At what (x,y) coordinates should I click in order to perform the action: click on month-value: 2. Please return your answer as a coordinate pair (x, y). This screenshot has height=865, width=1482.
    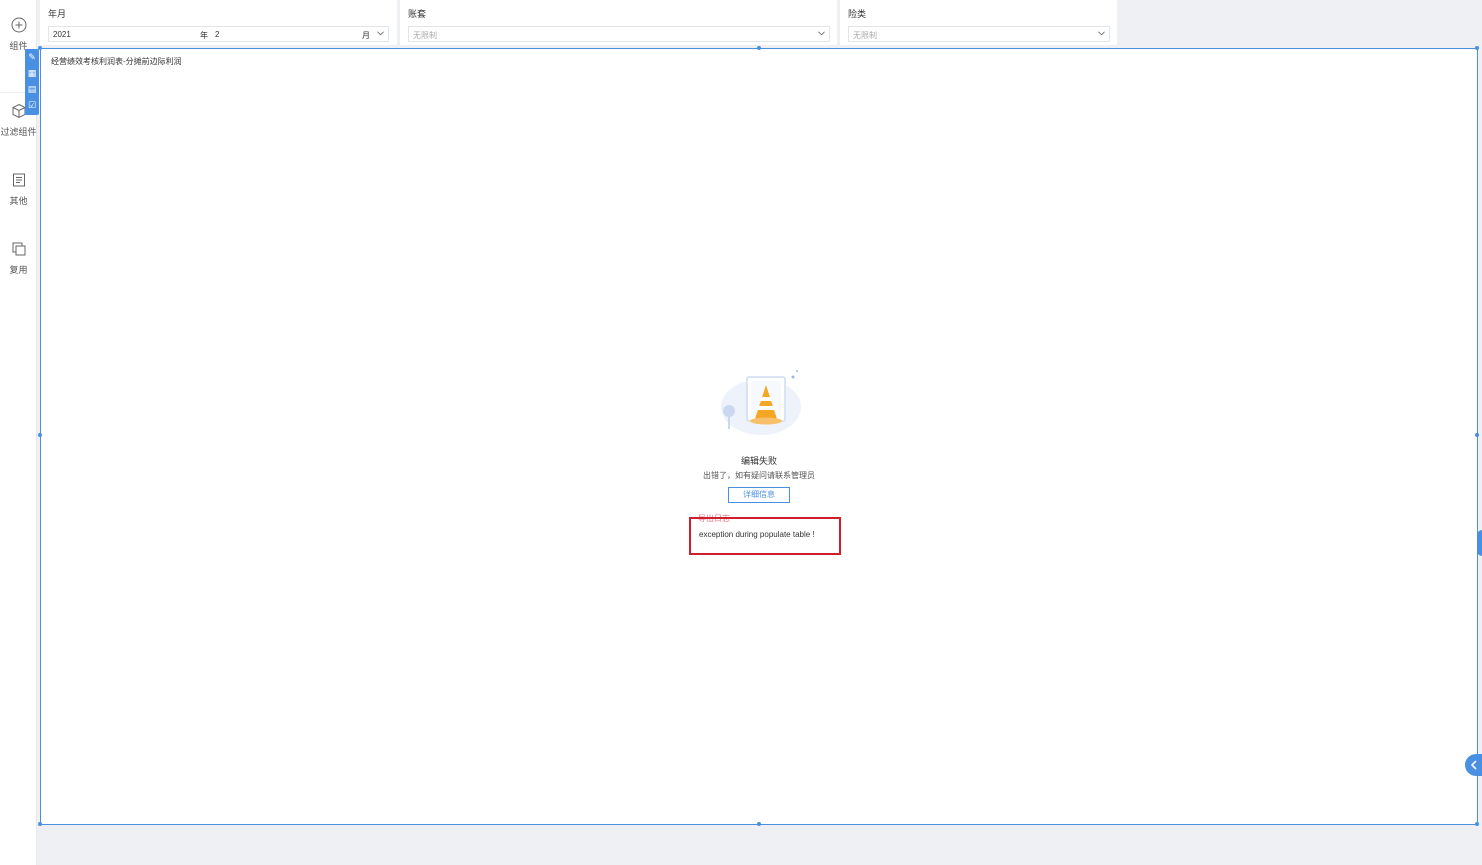
    Looking at the image, I should click on (217, 34).